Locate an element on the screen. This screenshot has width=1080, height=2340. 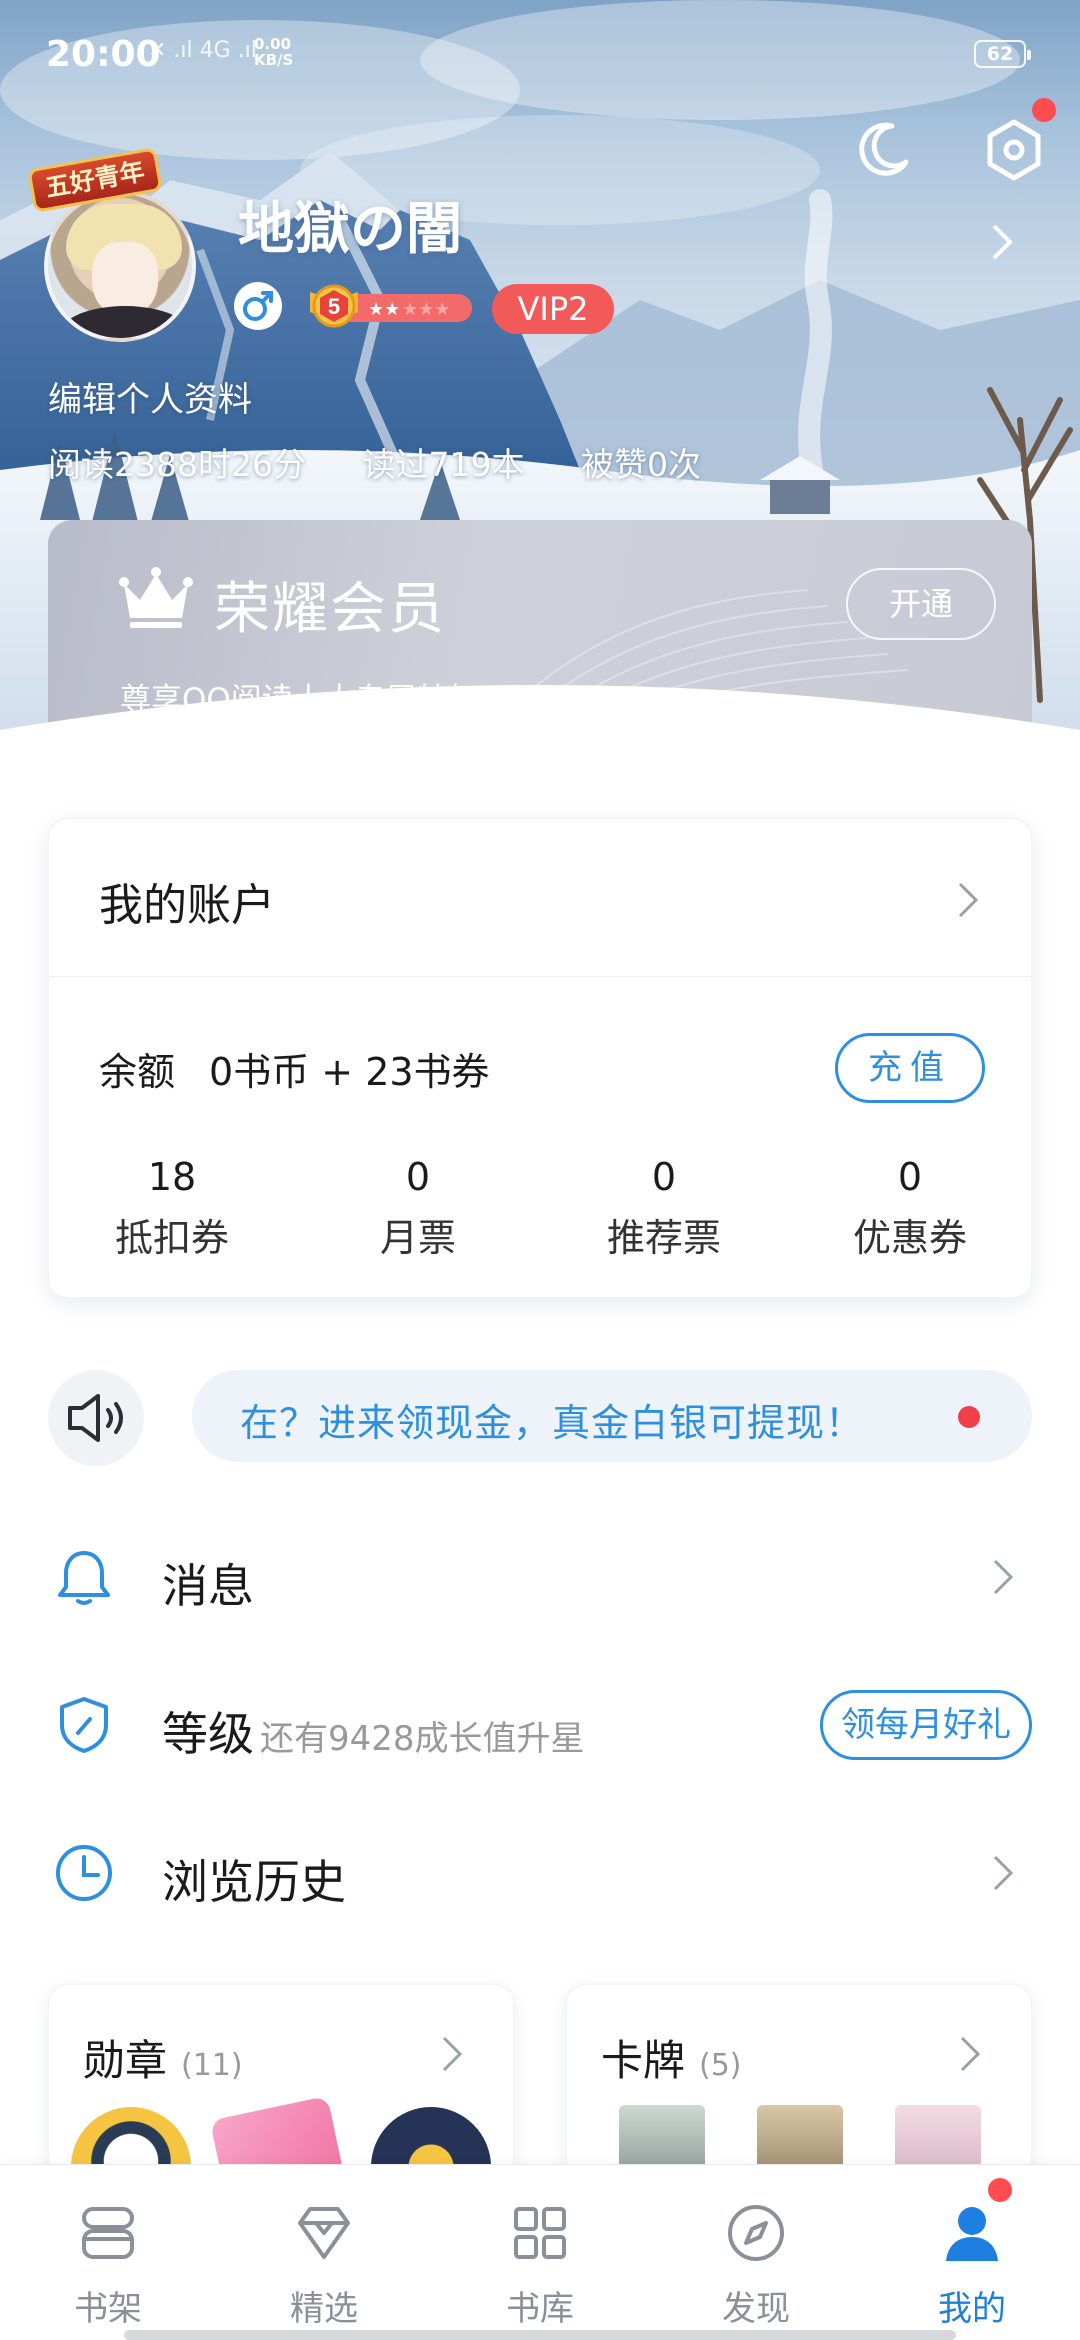
ticket-value: 18 is located at coordinates (172, 1177).